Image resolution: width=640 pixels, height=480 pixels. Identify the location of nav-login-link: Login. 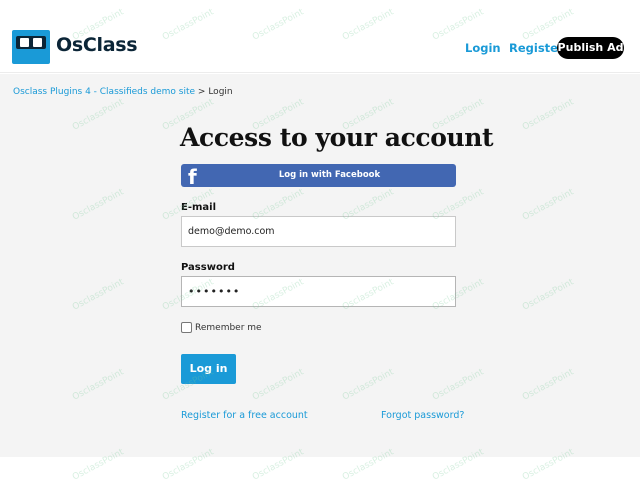
(483, 48).